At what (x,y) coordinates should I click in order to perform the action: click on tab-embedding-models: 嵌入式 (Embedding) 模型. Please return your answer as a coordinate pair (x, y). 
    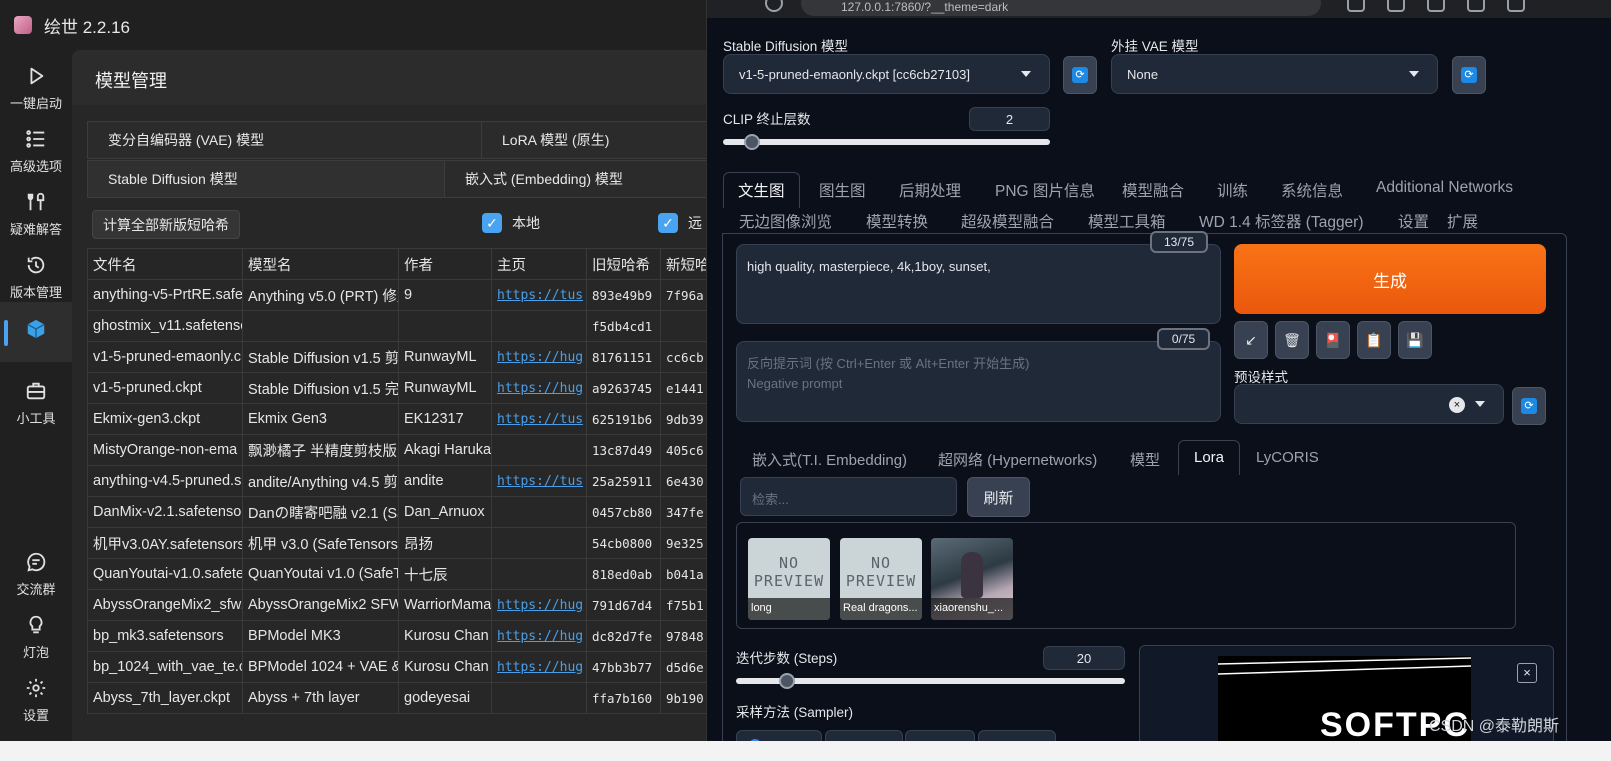
    Looking at the image, I should click on (575, 179).